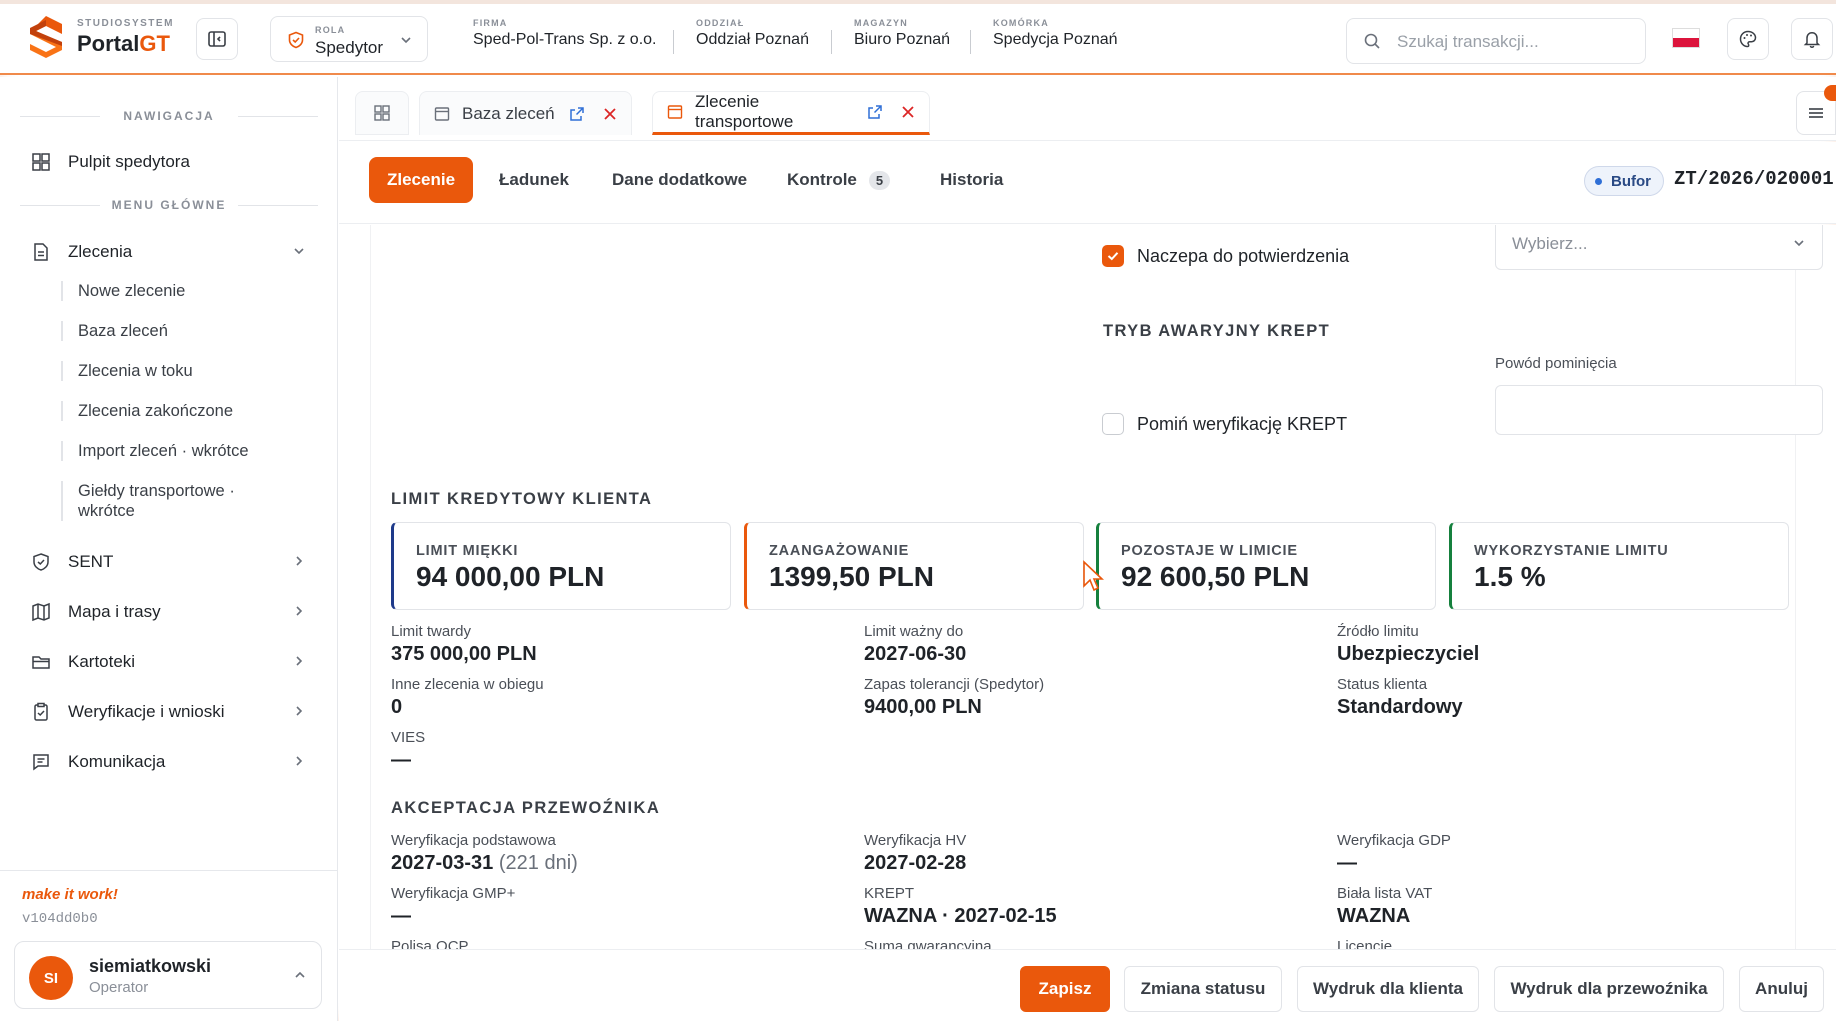 The image size is (1836, 1021). What do you see at coordinates (154, 43) in the screenshot?
I see `brand-name-accent: GT` at bounding box center [154, 43].